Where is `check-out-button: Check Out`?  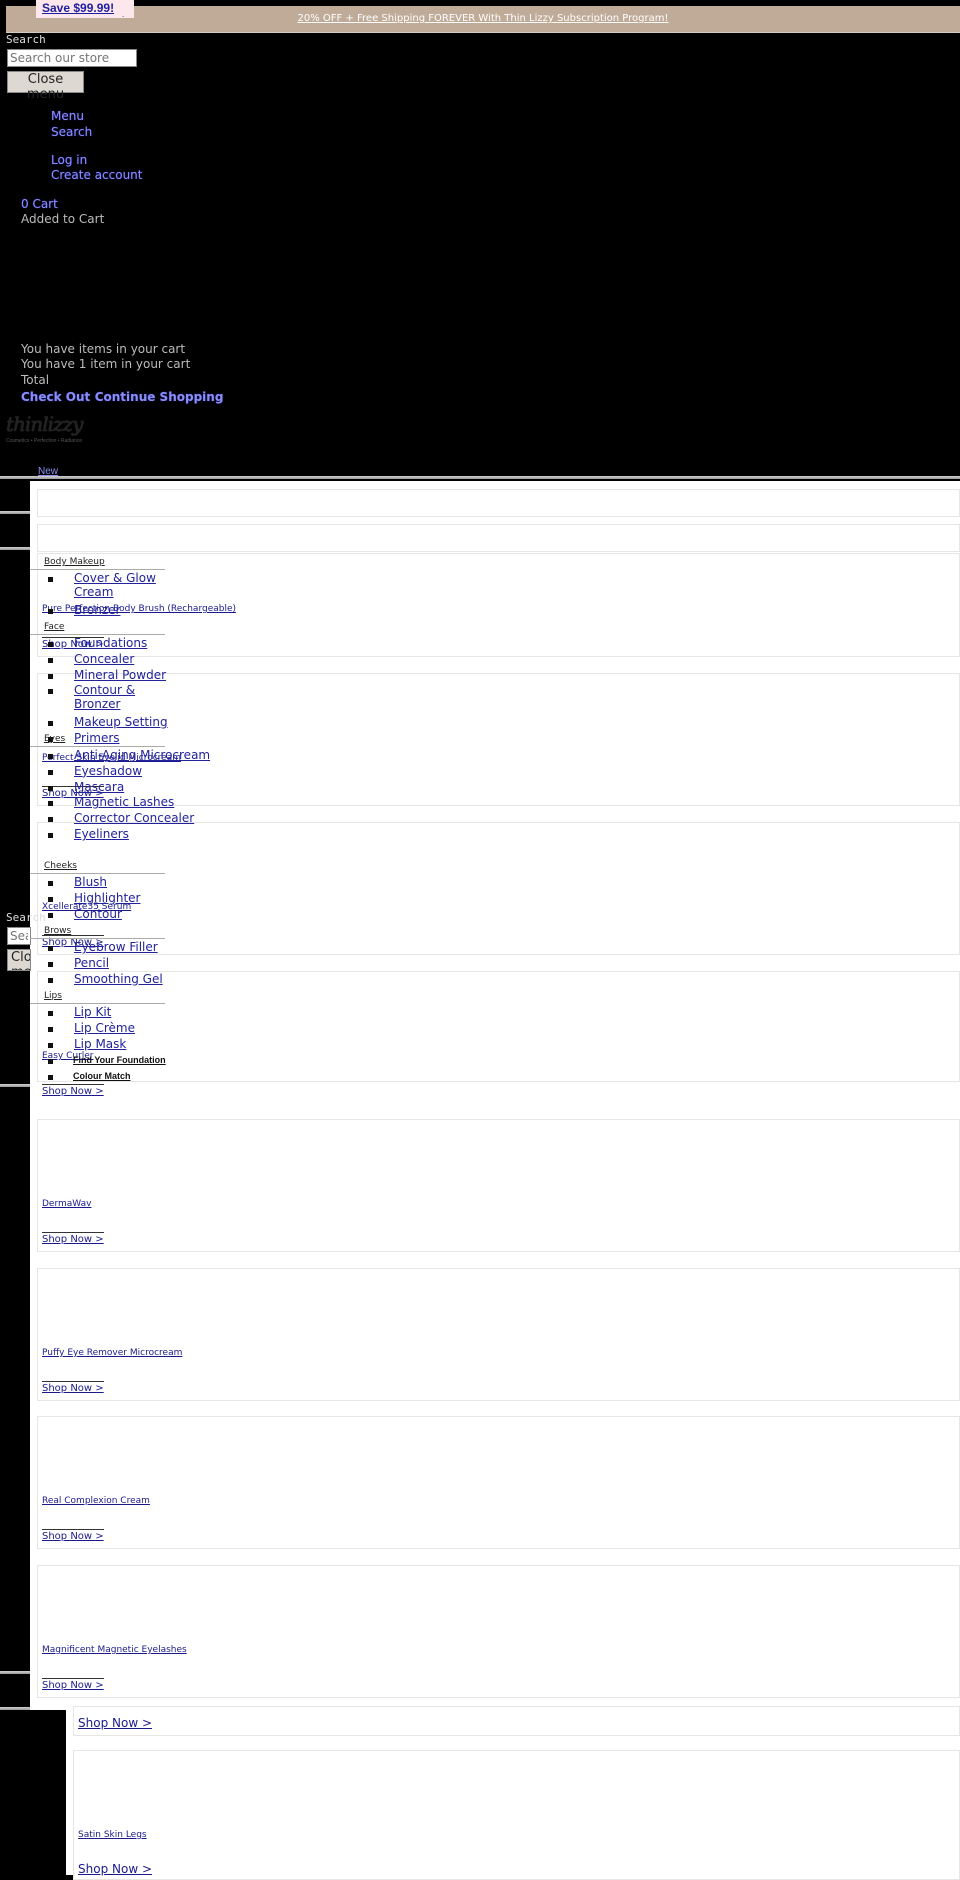
check-out-button: Check Out is located at coordinates (55, 397).